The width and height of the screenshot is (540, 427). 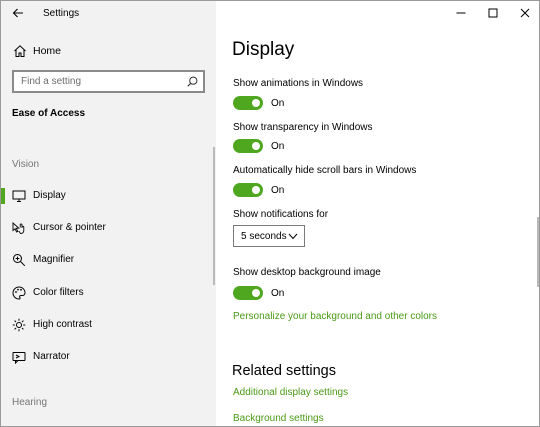 What do you see at coordinates (30, 402) in the screenshot?
I see `group-label-hearing: Hearing` at bounding box center [30, 402].